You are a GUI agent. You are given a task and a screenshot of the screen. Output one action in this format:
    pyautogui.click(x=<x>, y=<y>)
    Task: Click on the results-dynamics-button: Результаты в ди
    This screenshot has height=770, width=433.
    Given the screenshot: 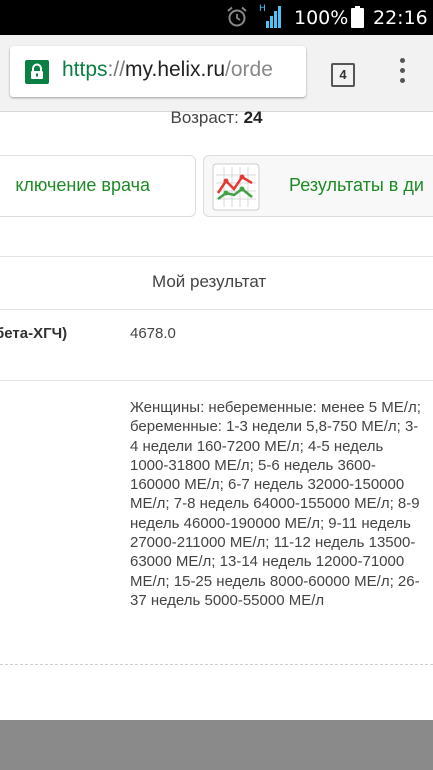 What is the action you would take?
    pyautogui.click(x=318, y=186)
    